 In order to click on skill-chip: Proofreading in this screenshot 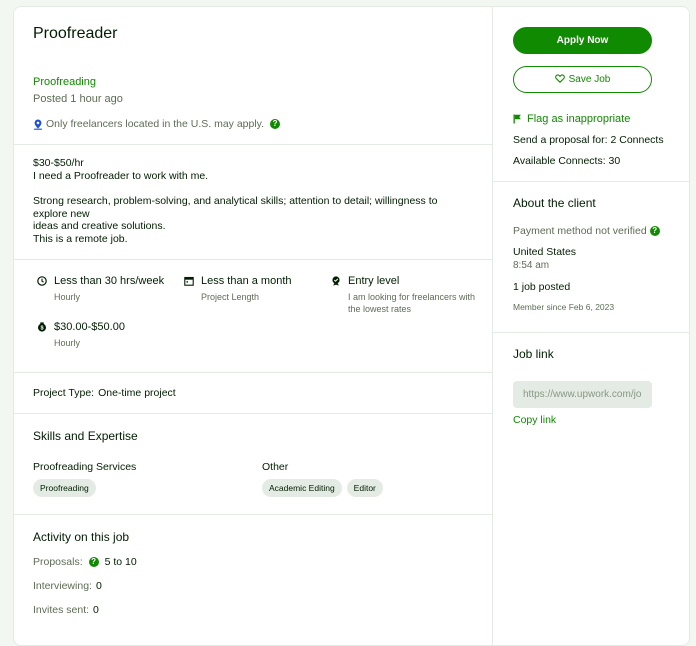, I will do `click(64, 487)`.